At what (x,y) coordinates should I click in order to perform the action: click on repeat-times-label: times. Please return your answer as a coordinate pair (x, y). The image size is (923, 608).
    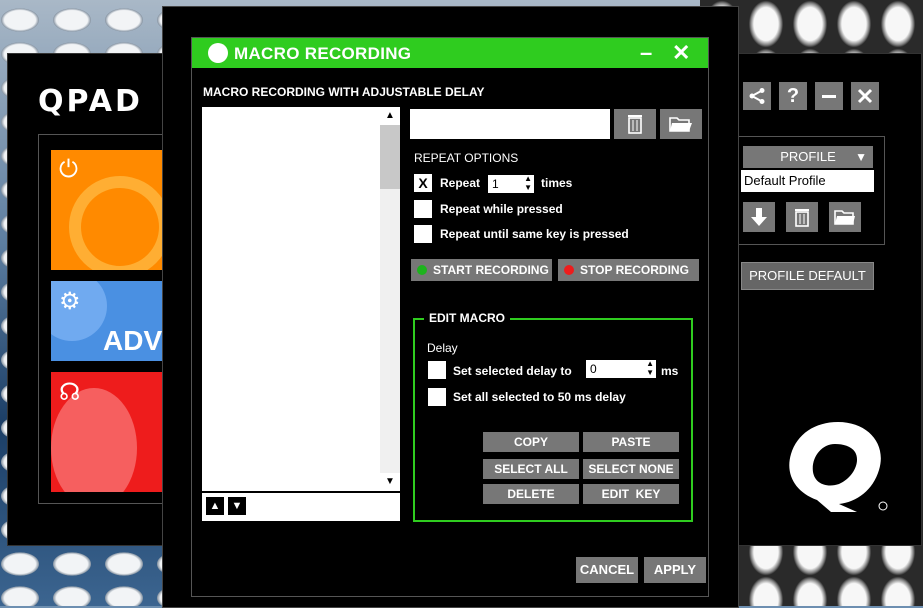
    Looking at the image, I should click on (557, 183).